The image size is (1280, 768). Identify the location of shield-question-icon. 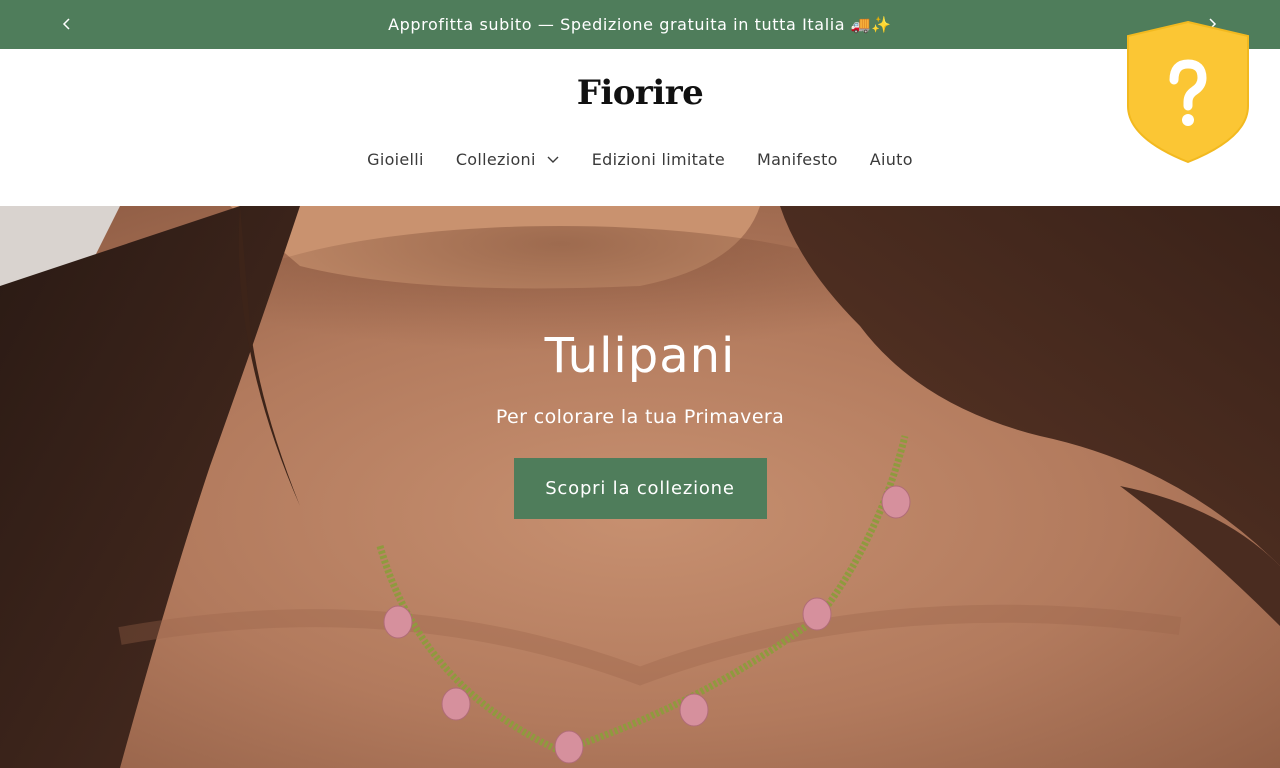
(1188, 92).